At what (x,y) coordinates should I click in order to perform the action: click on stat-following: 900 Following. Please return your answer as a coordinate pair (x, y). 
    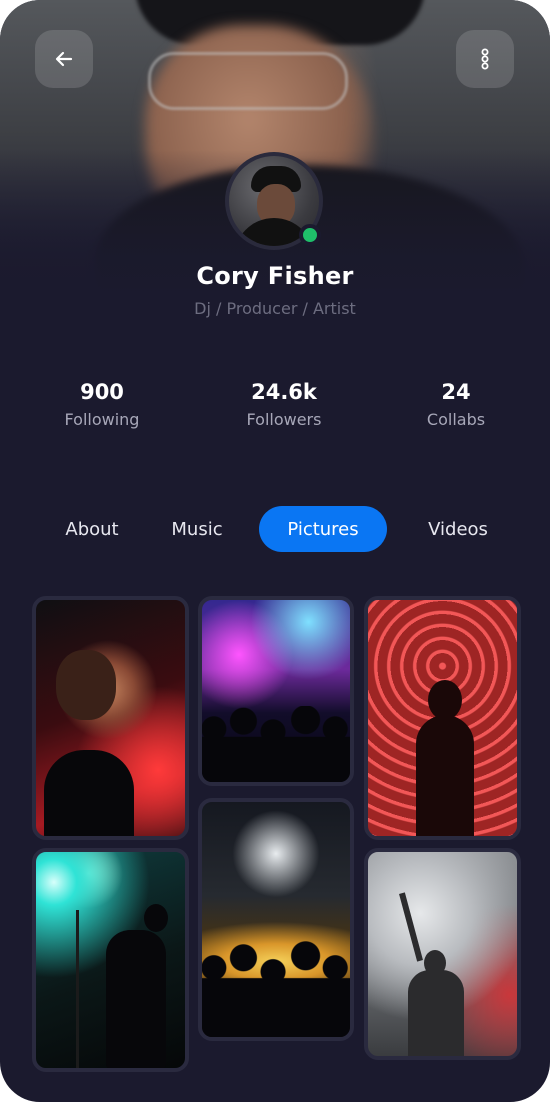
    Looking at the image, I should click on (102, 404).